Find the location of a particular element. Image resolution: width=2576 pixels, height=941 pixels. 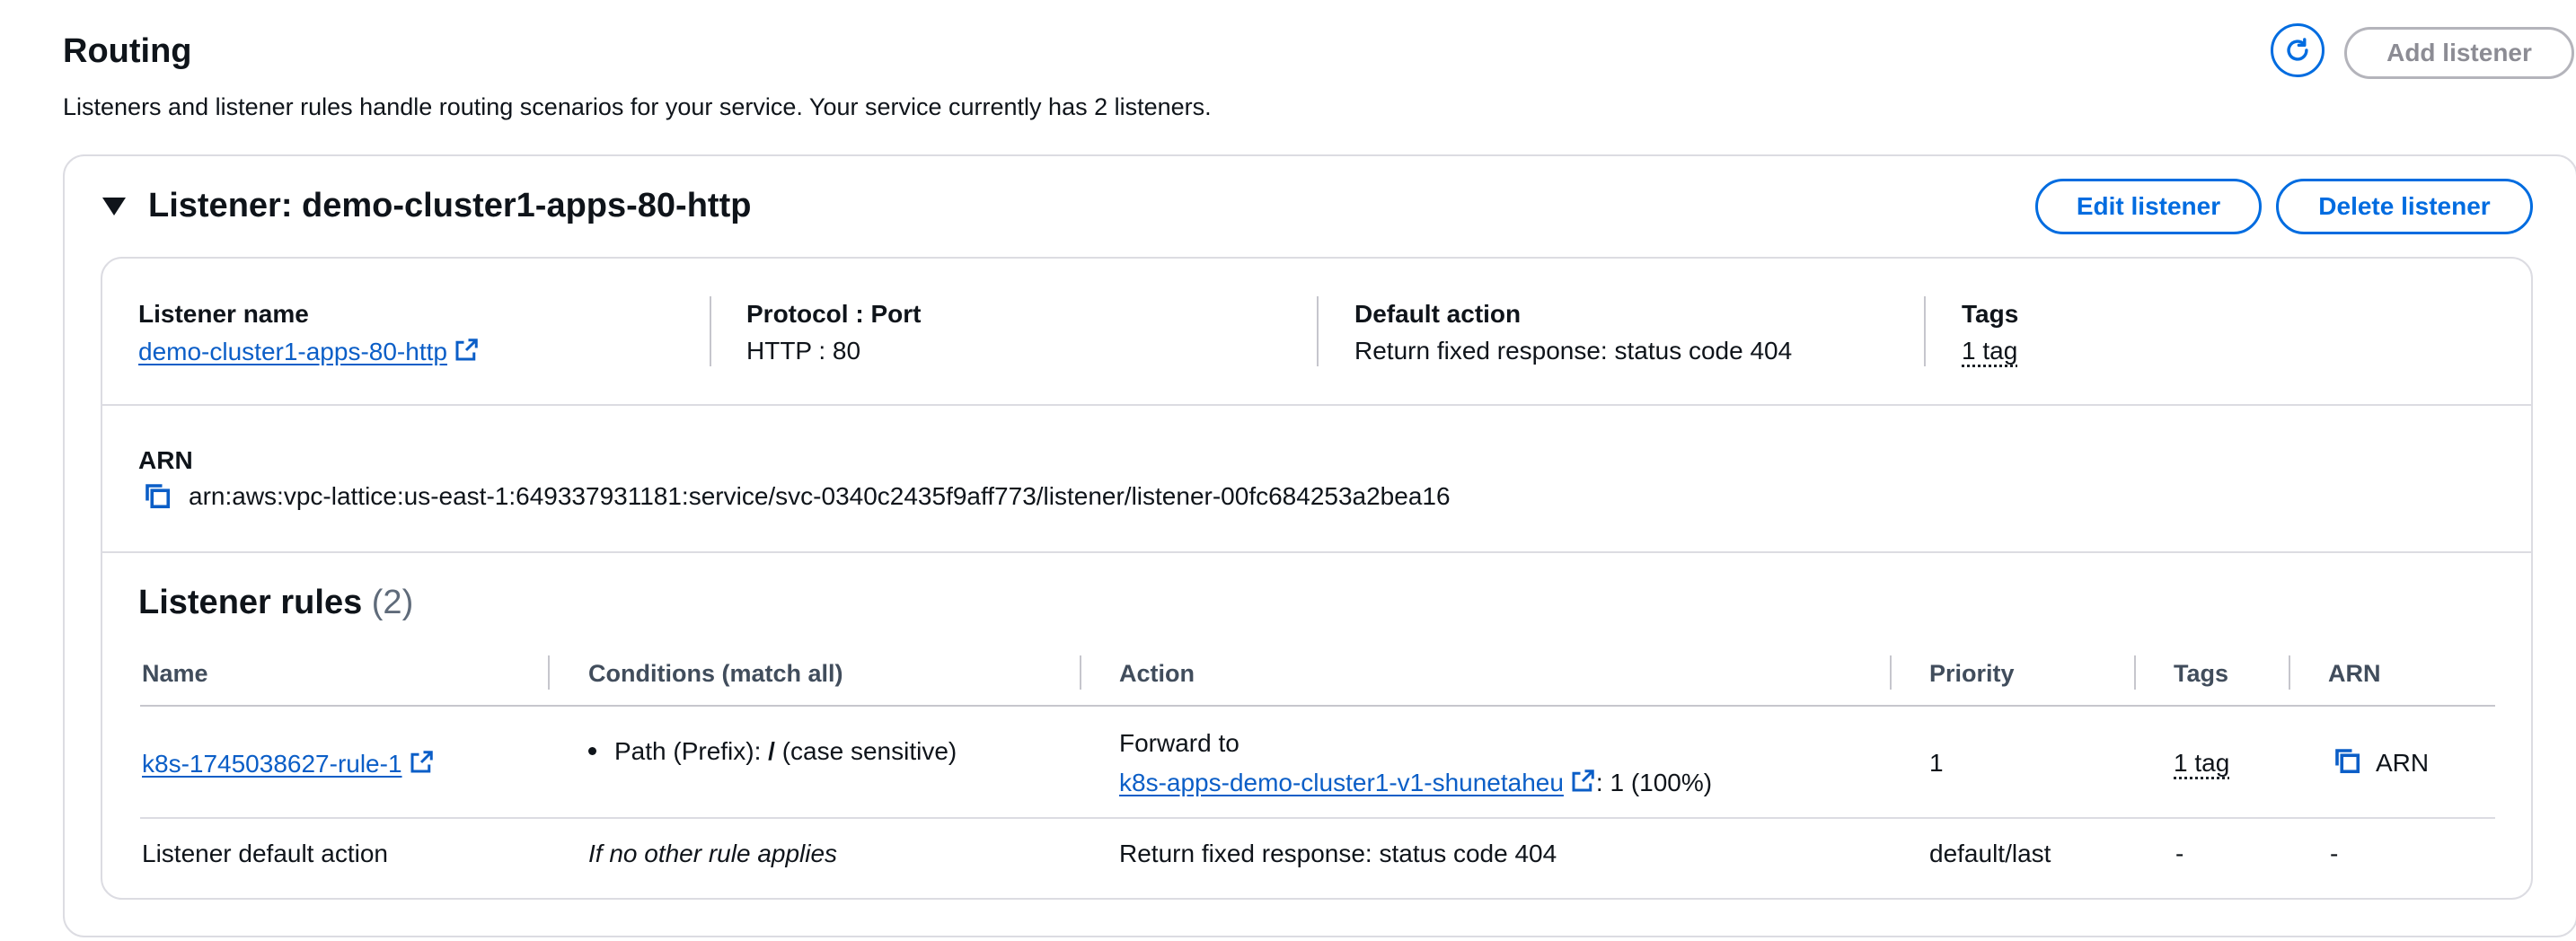

bullet-icon is located at coordinates (592, 751).